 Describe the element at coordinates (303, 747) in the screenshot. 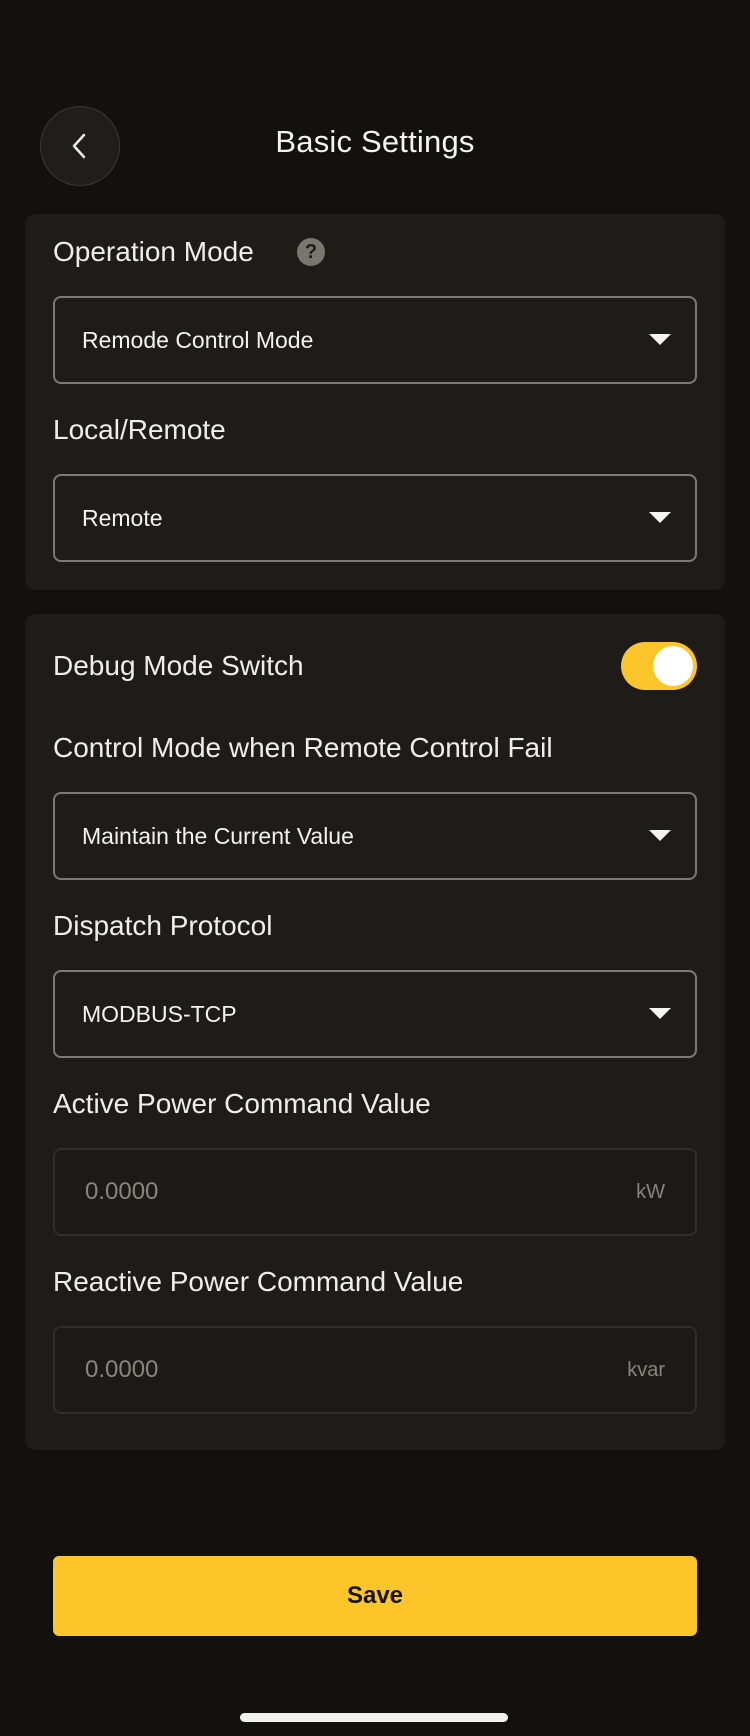

I see `fail-mode-label: Control Mode when Remote Control Fail` at that location.